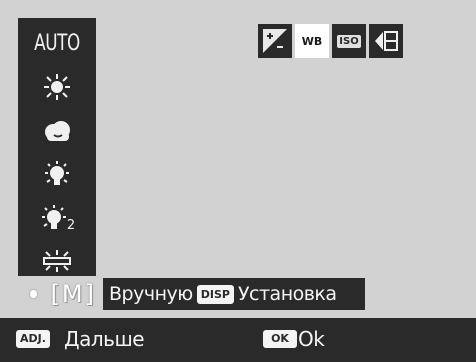 The height and width of the screenshot is (362, 476). I want to click on set-label: Установка, so click(287, 294).